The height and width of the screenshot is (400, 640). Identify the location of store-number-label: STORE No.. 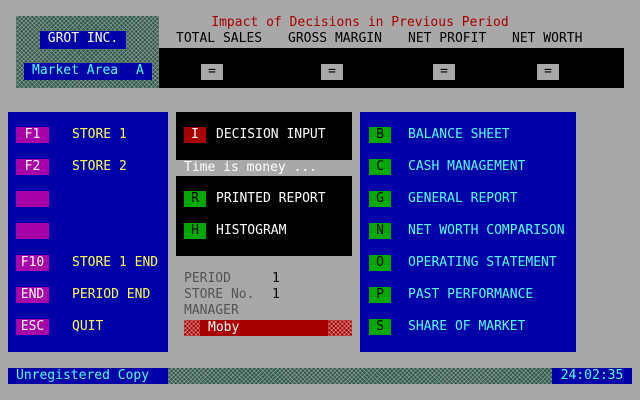
(219, 294).